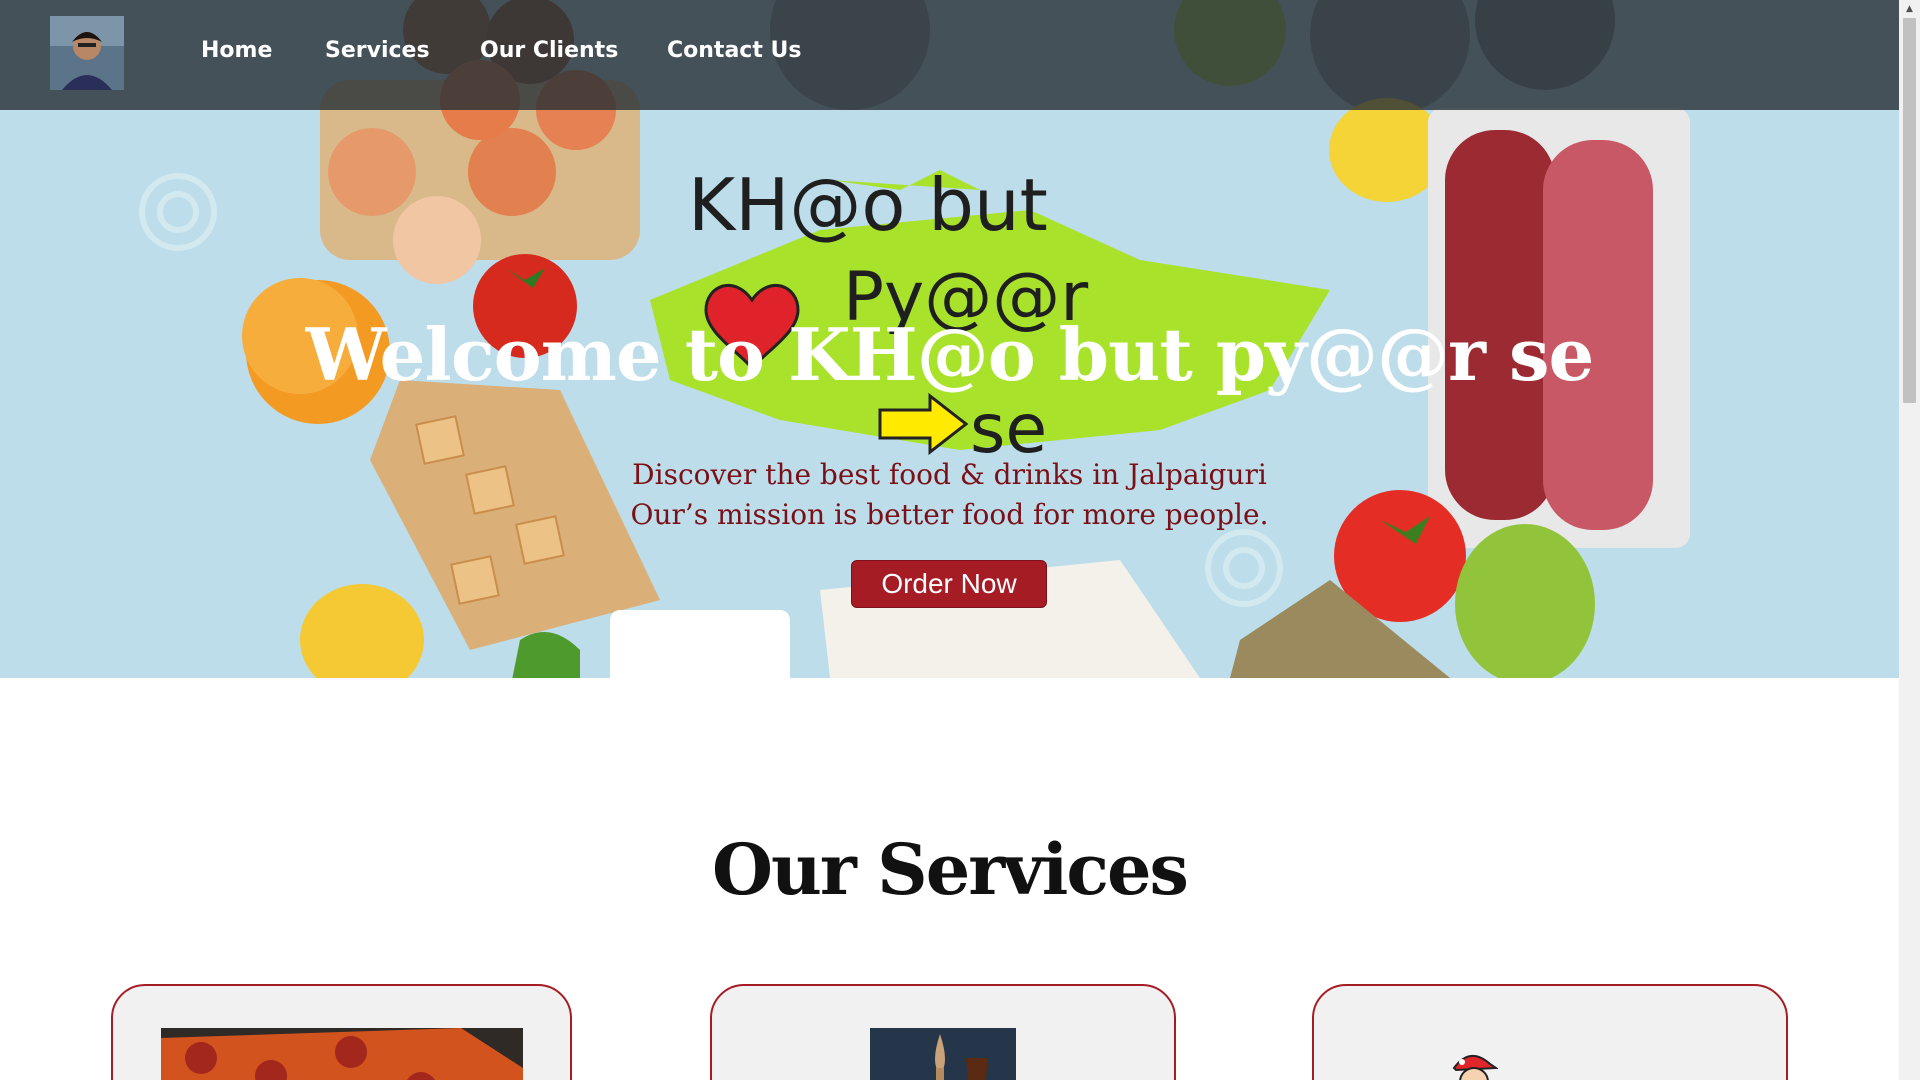  I want to click on scroll-up-arrow-icon: ▲, so click(1909, 8).